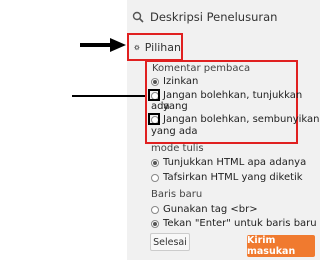  What do you see at coordinates (155, 210) in the screenshot?
I see `line-break-br-radio` at bounding box center [155, 210].